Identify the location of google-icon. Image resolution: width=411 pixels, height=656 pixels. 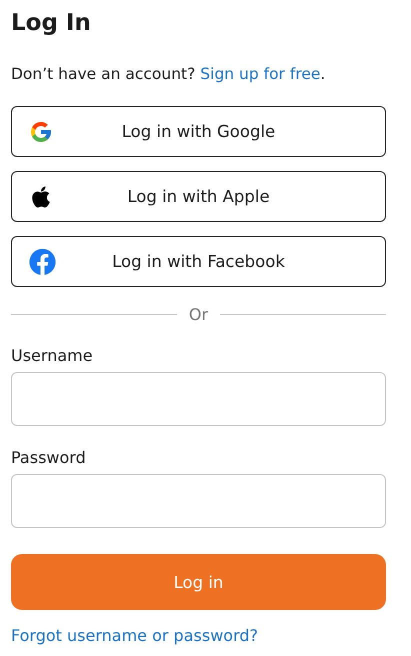
(41, 132).